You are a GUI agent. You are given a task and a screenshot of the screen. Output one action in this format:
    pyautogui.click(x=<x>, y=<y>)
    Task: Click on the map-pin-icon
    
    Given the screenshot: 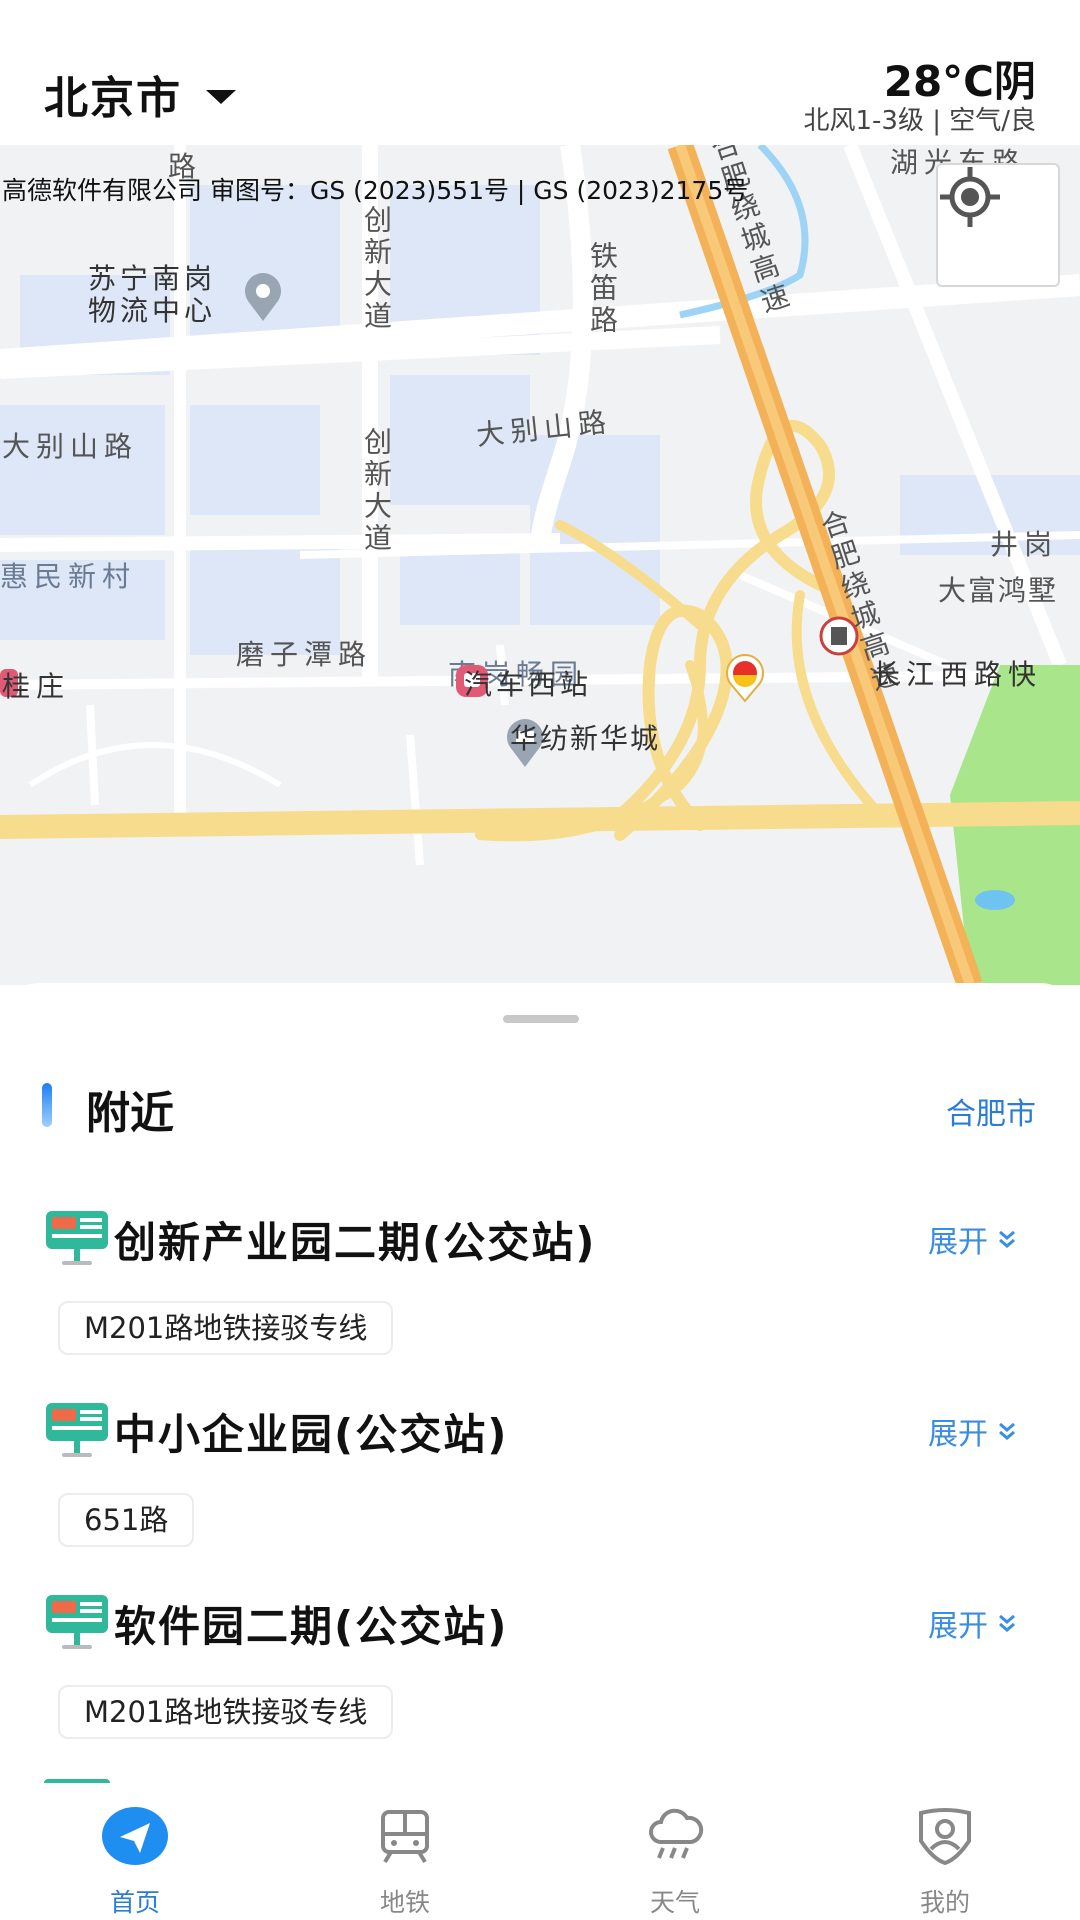 What is the action you would take?
    pyautogui.click(x=263, y=297)
    